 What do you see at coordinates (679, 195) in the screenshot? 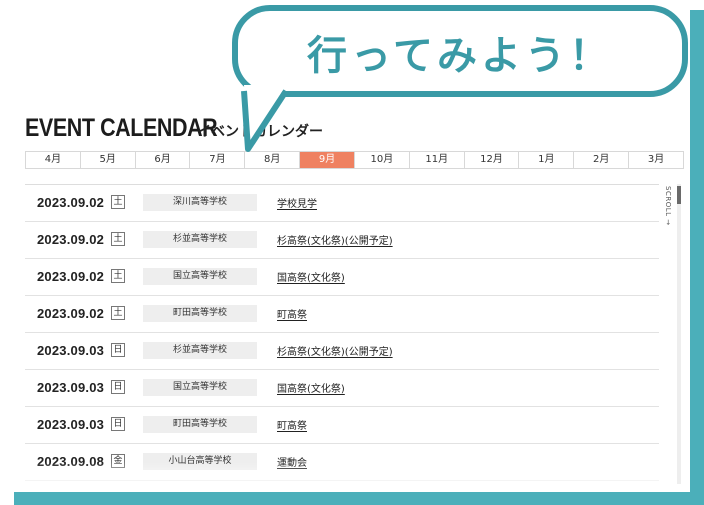
I see `scrollbar-thumb` at bounding box center [679, 195].